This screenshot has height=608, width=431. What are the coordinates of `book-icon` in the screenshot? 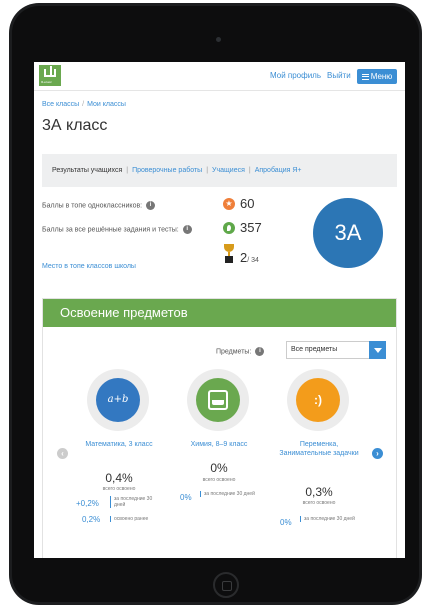 It's located at (50, 71).